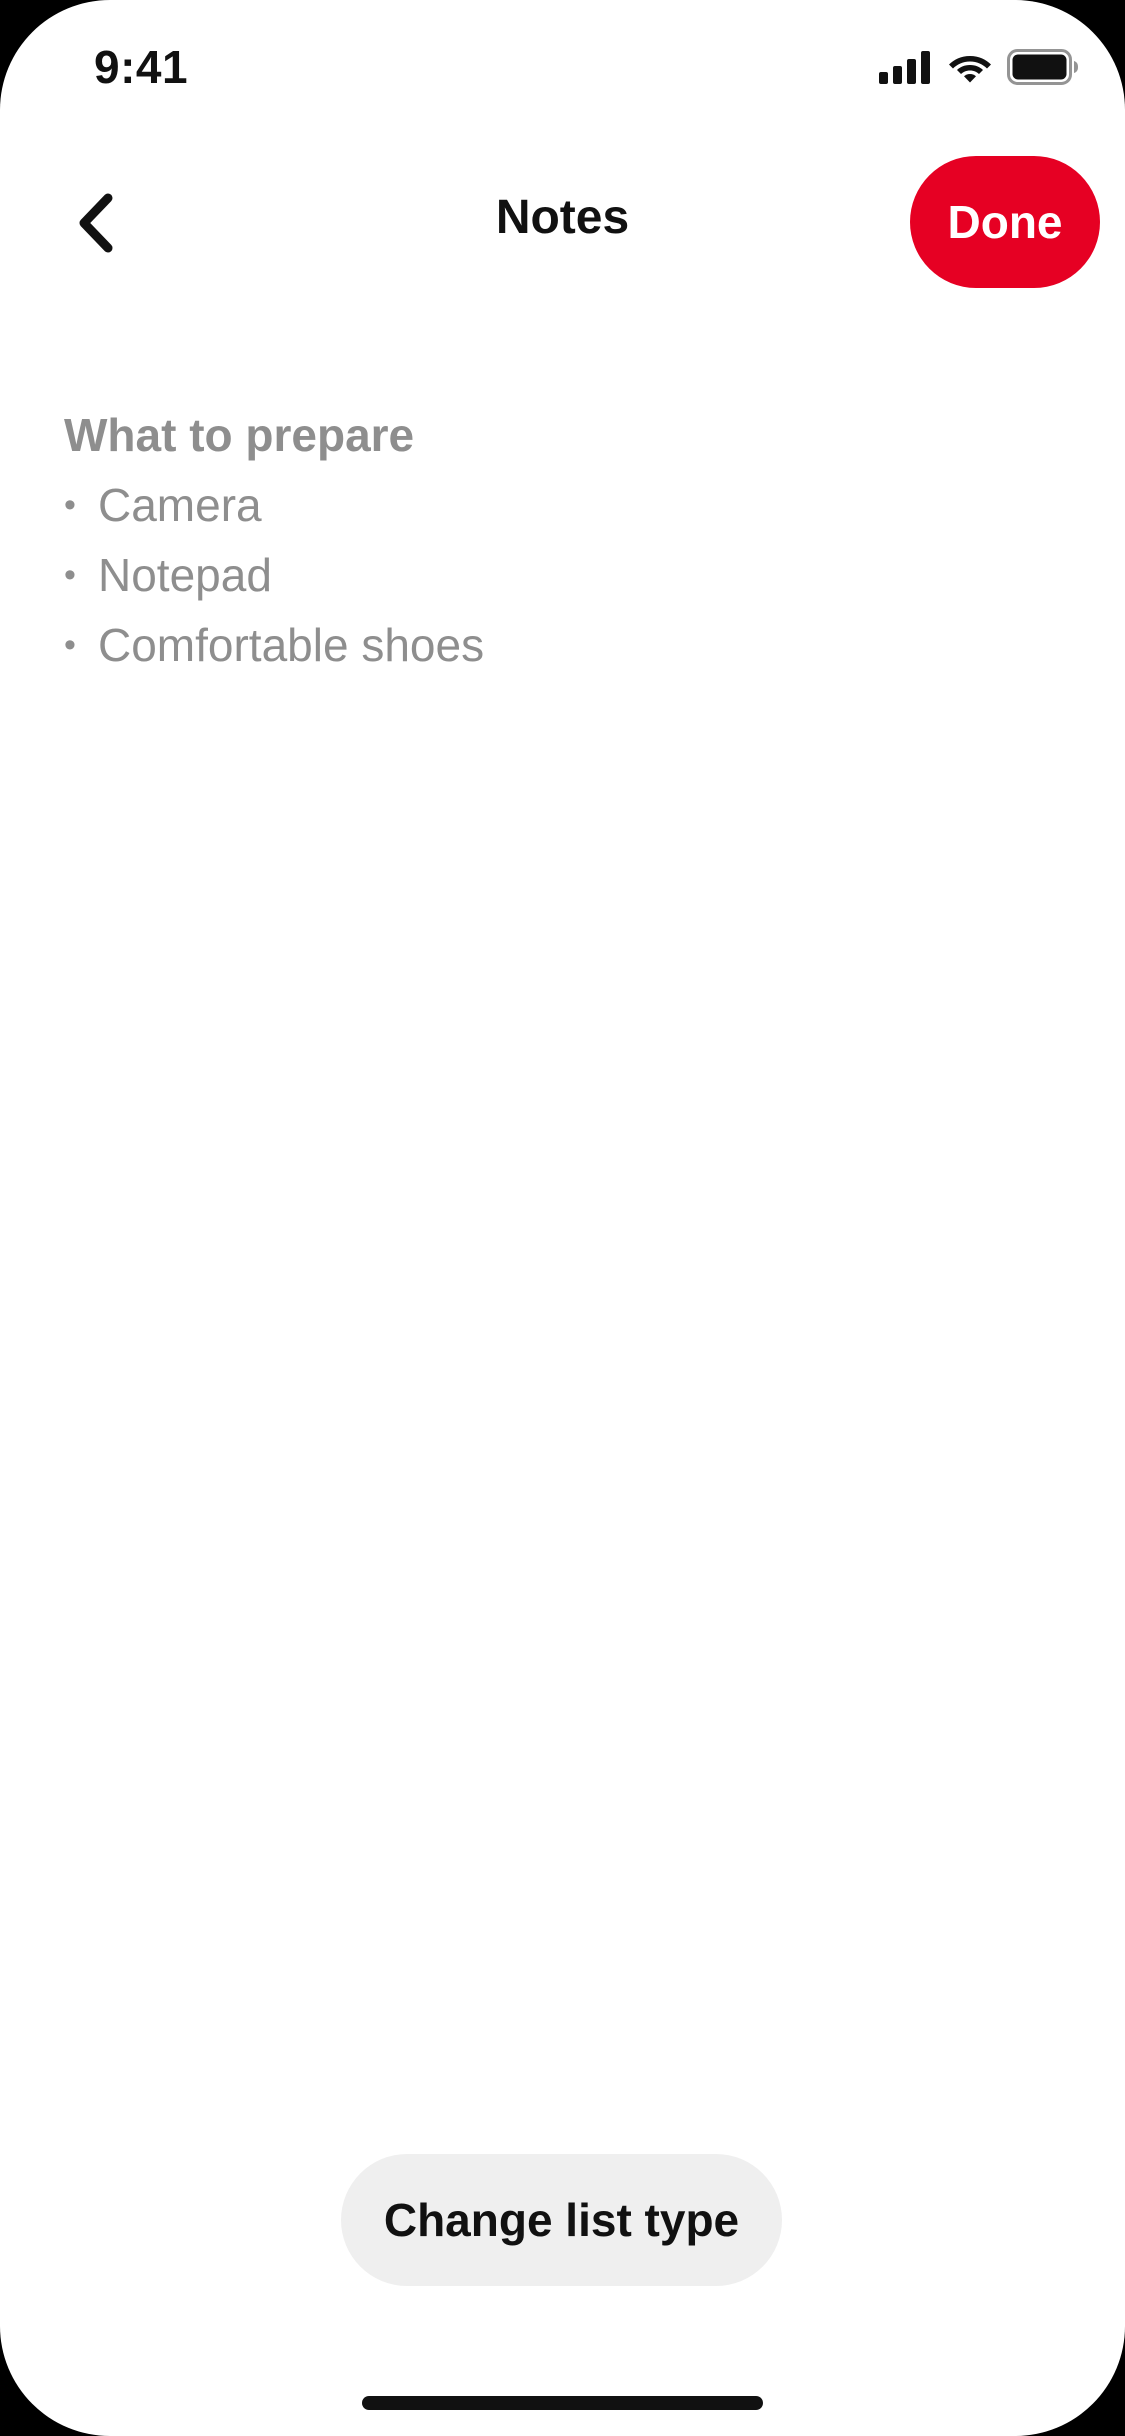 This screenshot has height=2436, width=1125. Describe the element at coordinates (185, 575) in the screenshot. I see `list-item-text: Notepad` at that location.